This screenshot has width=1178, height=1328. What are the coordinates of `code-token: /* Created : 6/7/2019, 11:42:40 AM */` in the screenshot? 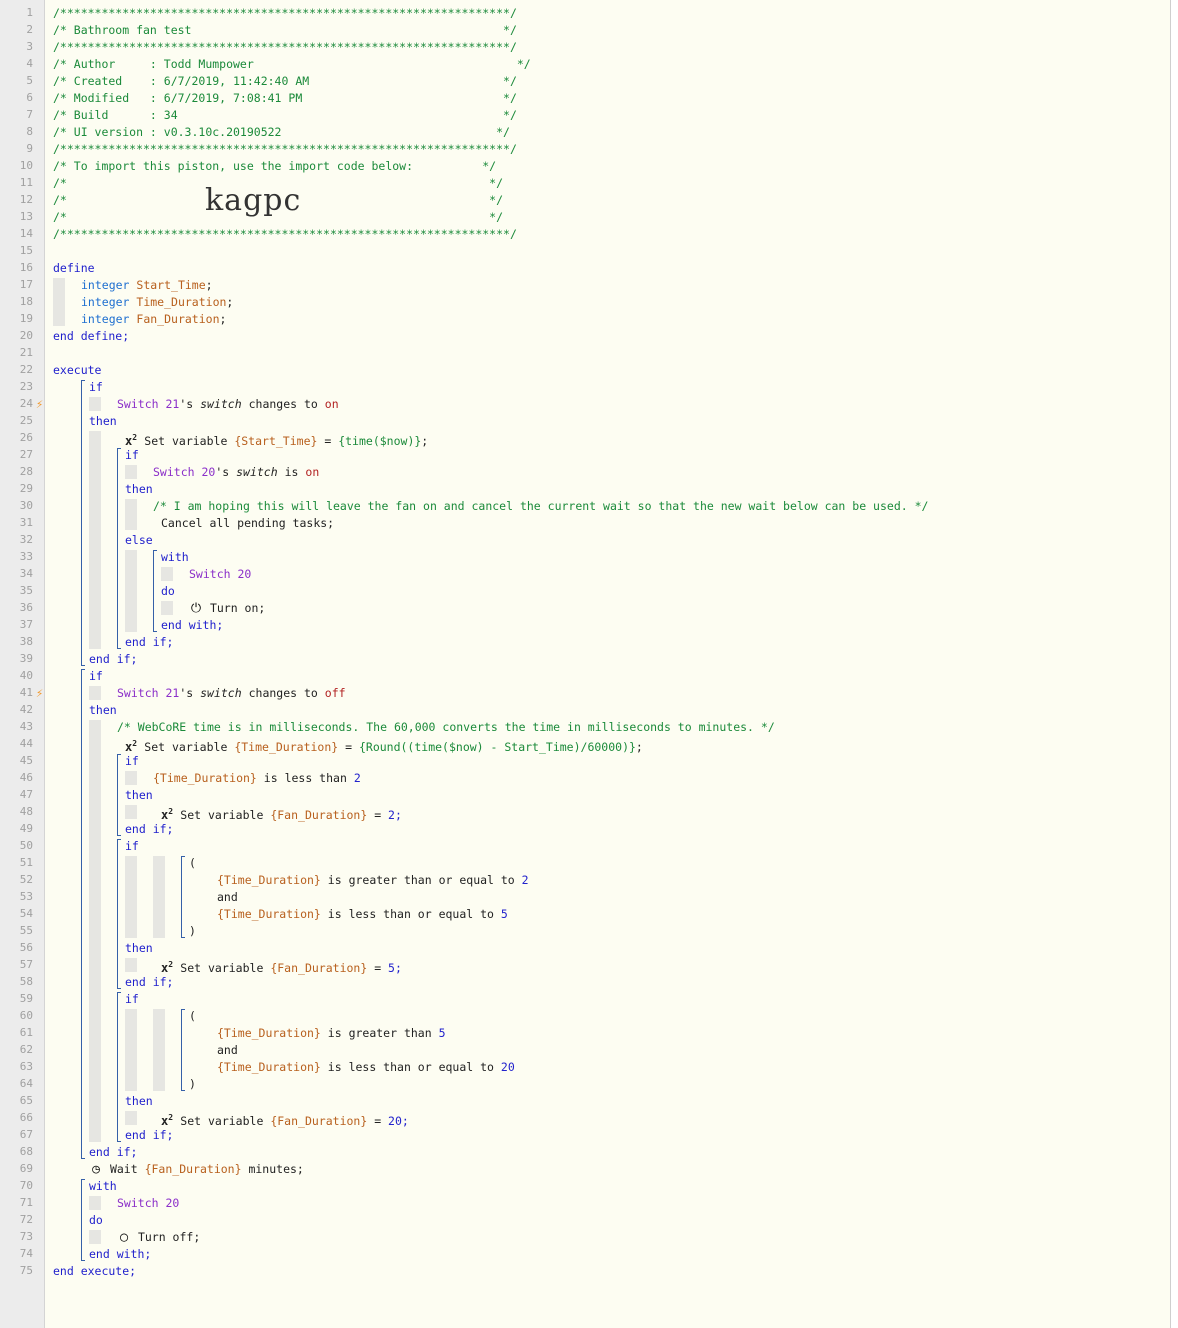 It's located at (285, 81).